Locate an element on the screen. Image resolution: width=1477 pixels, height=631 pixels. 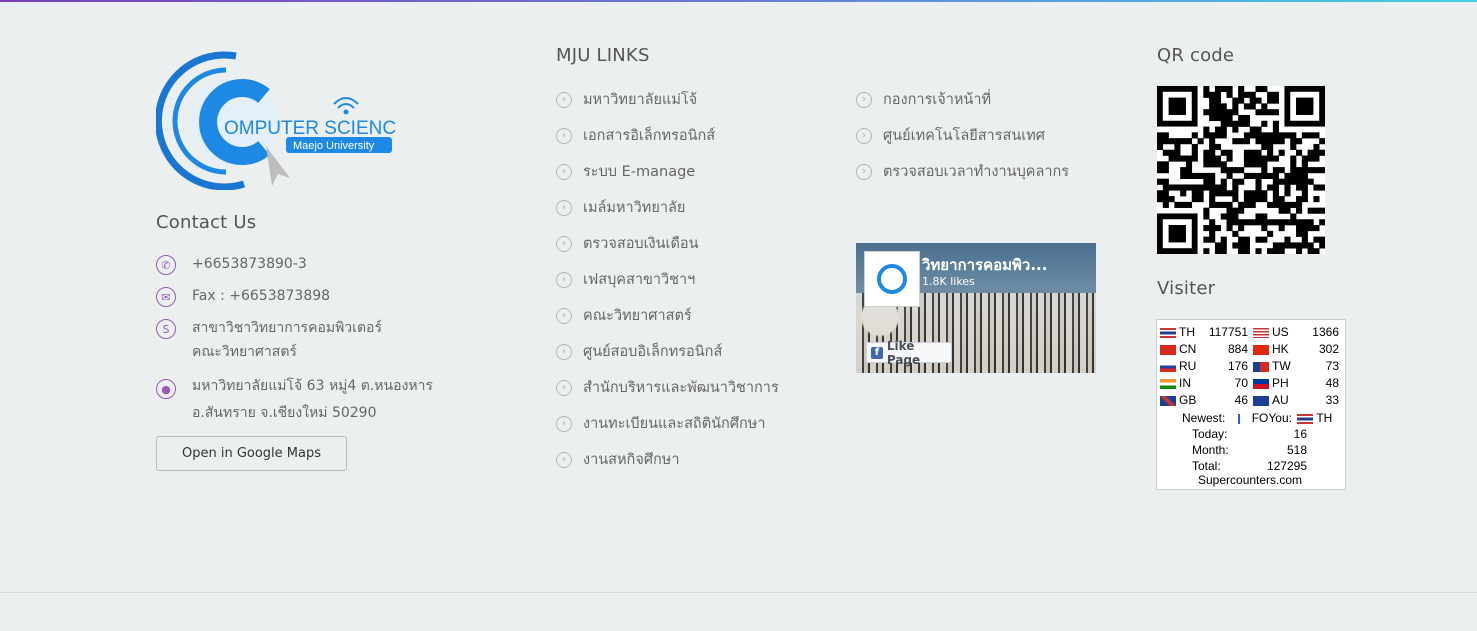
qr-code-image is located at coordinates (1241, 170).